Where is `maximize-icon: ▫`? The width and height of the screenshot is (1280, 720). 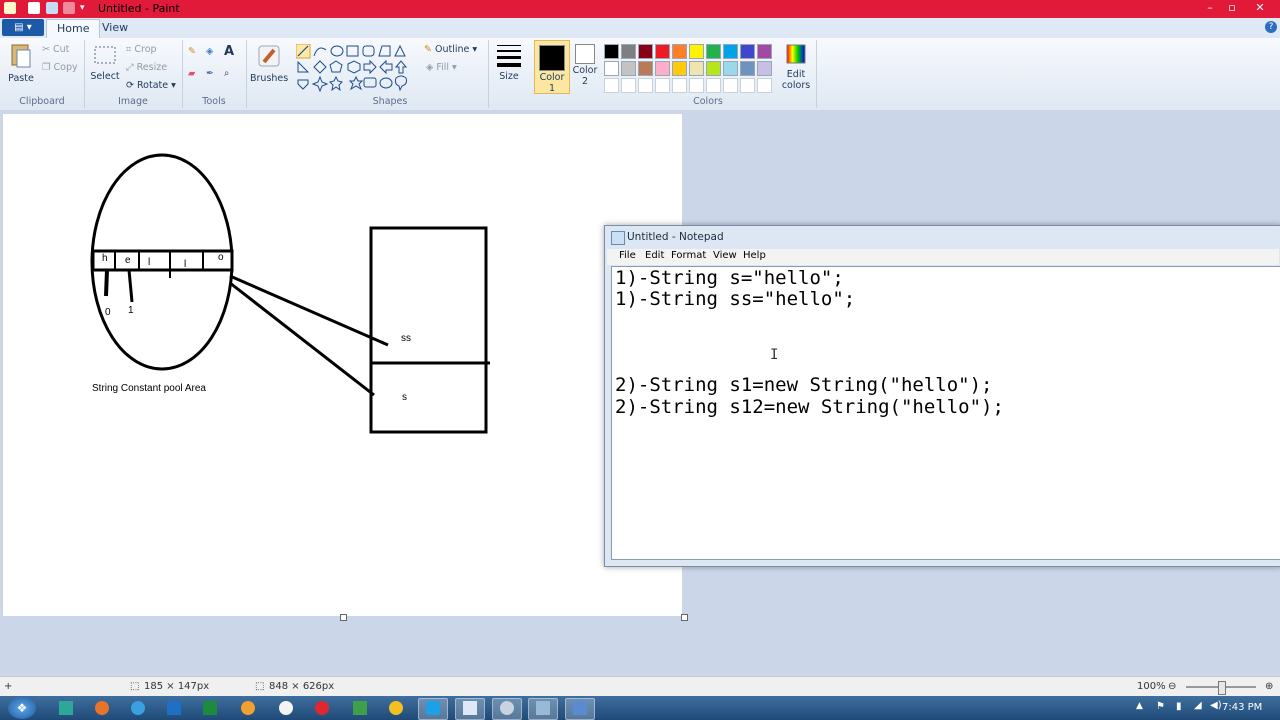 maximize-icon: ▫ is located at coordinates (1232, 8).